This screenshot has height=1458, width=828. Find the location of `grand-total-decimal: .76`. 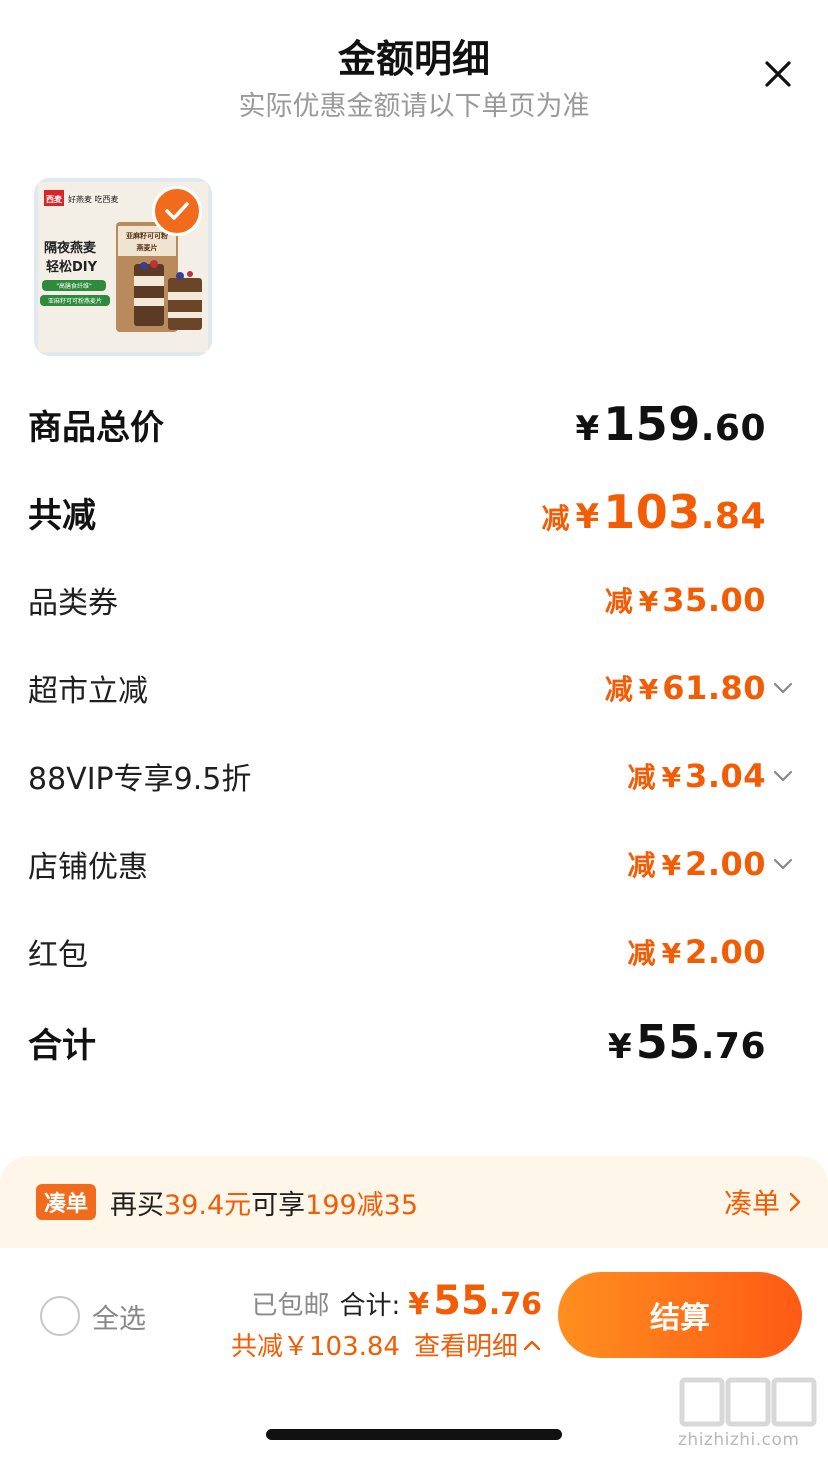

grand-total-decimal: .76 is located at coordinates (733, 1046).